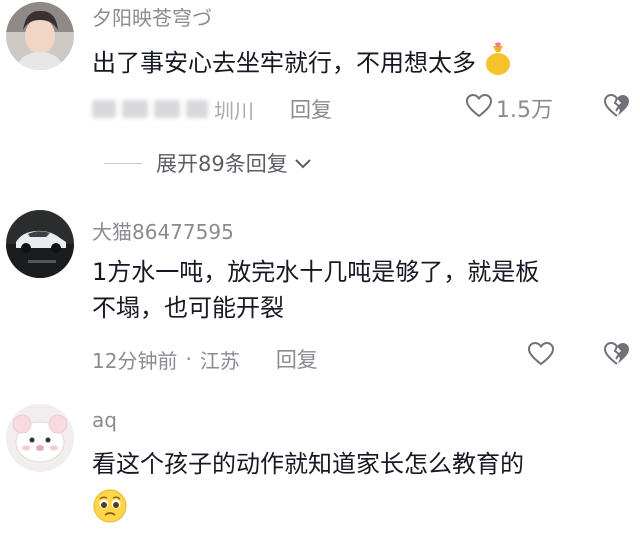 The image size is (640, 536). Describe the element at coordinates (308, 464) in the screenshot. I see `comment-text-line: 看这个孩子的动作就知道家长怎么教育的` at that location.